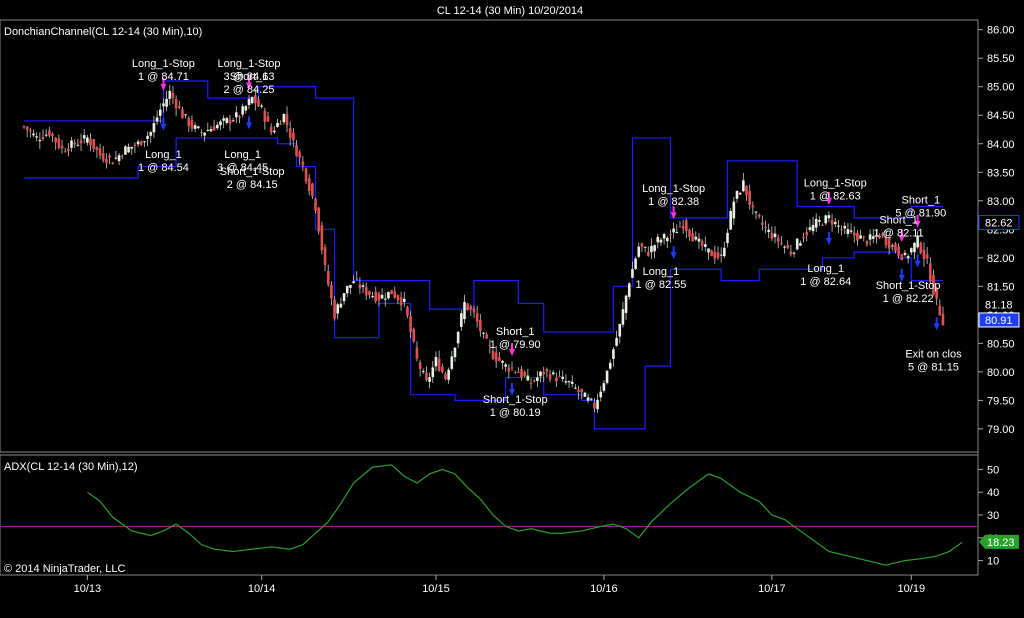  Describe the element at coordinates (772, 589) in the screenshot. I see `date-tick-label: 10/17` at that location.